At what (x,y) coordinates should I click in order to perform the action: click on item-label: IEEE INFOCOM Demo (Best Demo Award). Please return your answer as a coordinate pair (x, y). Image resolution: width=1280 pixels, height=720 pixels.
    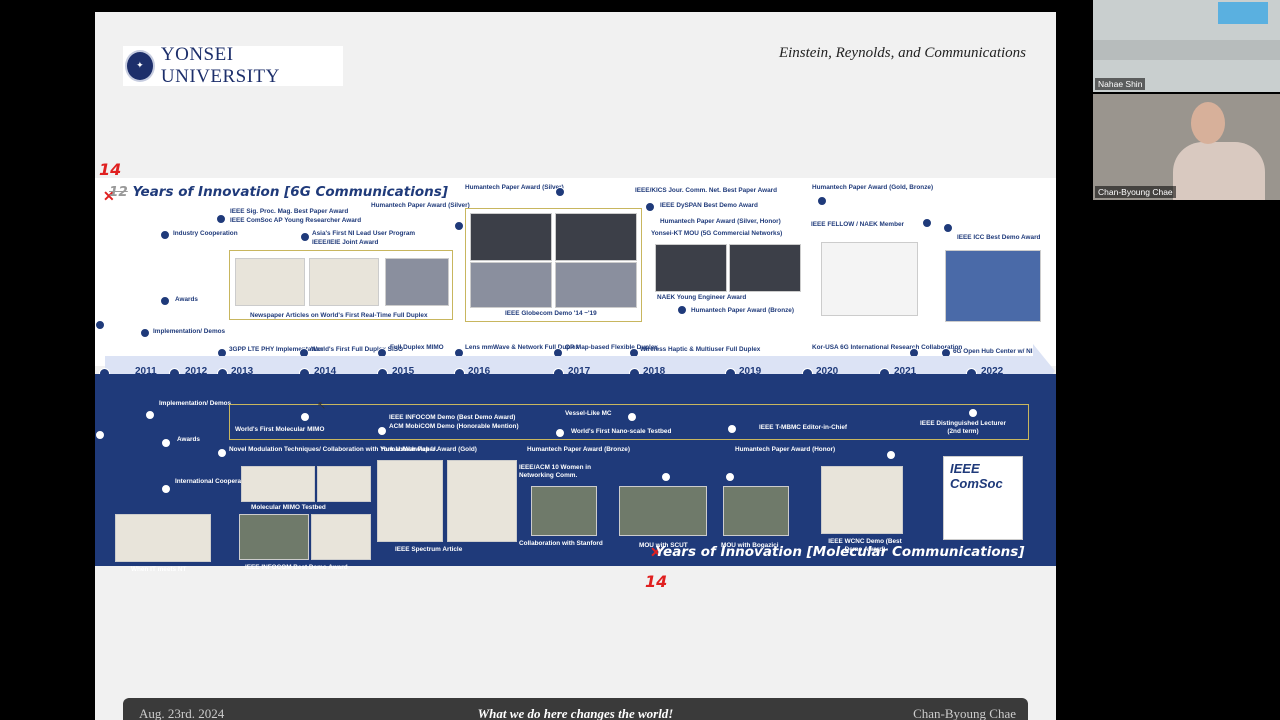
    Looking at the image, I should click on (452, 417).